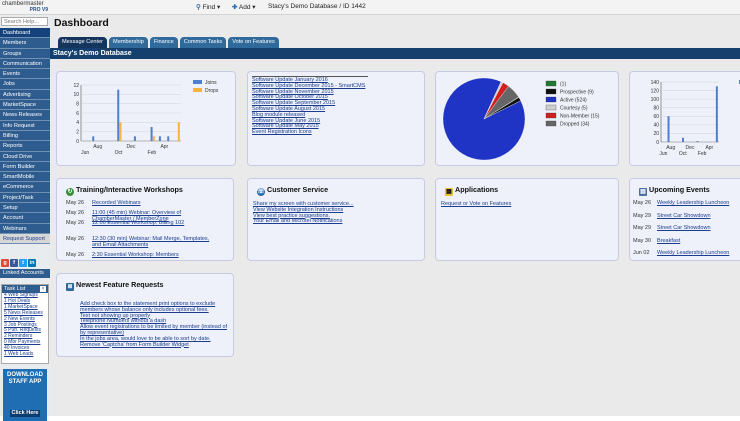 The image size is (740, 421). I want to click on sidebar-item-dashboard: Dashboard, so click(25, 33).